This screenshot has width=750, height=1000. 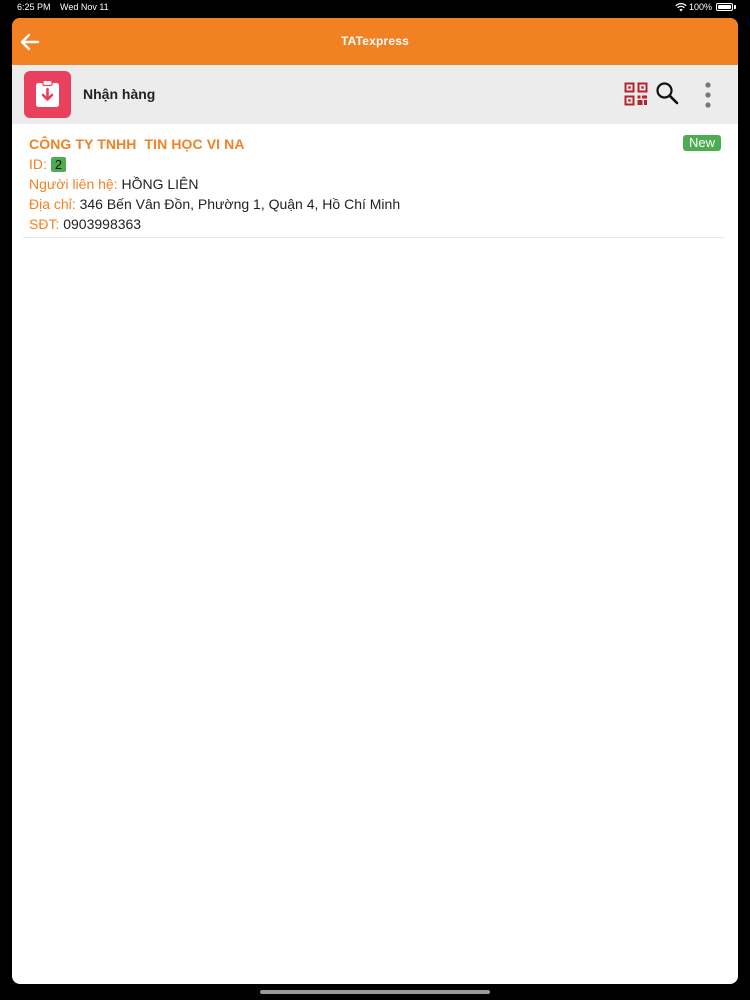 What do you see at coordinates (701, 7) in the screenshot?
I see `battery-percent: 100%` at bounding box center [701, 7].